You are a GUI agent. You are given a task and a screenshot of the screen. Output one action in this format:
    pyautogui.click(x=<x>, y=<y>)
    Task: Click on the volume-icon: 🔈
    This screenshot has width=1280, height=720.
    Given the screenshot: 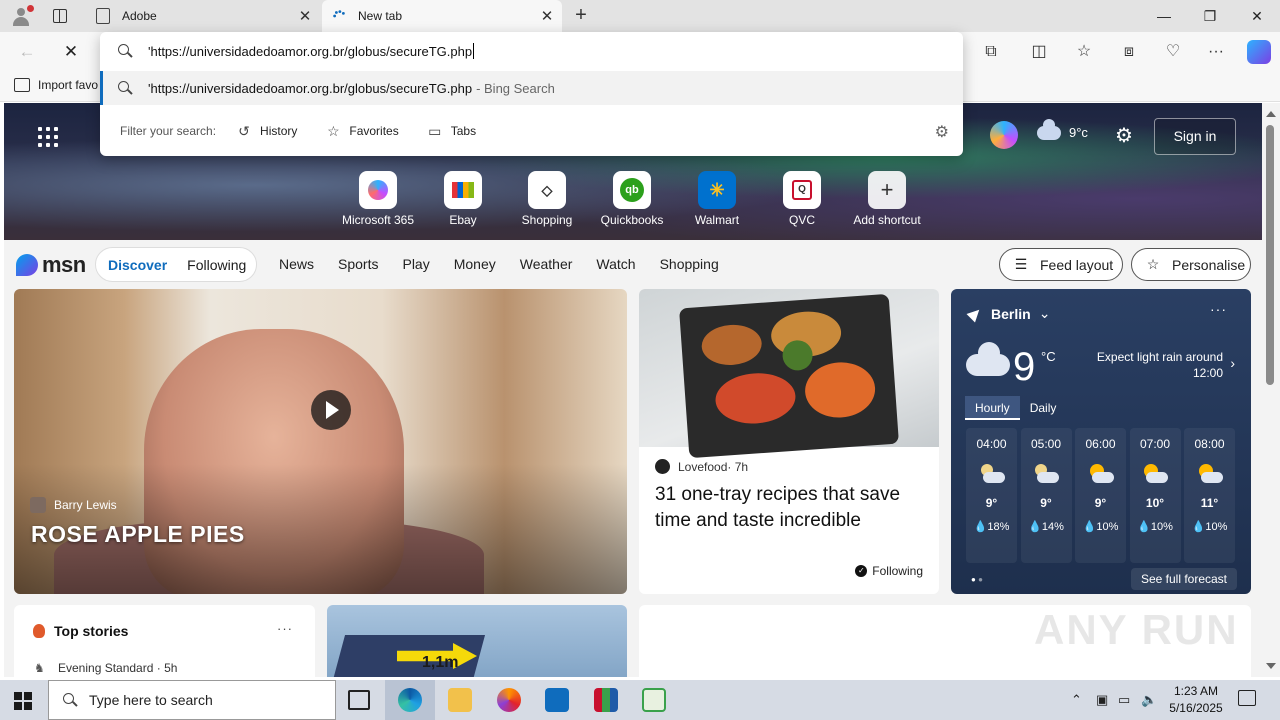 What is the action you would take?
    pyautogui.click(x=1149, y=700)
    